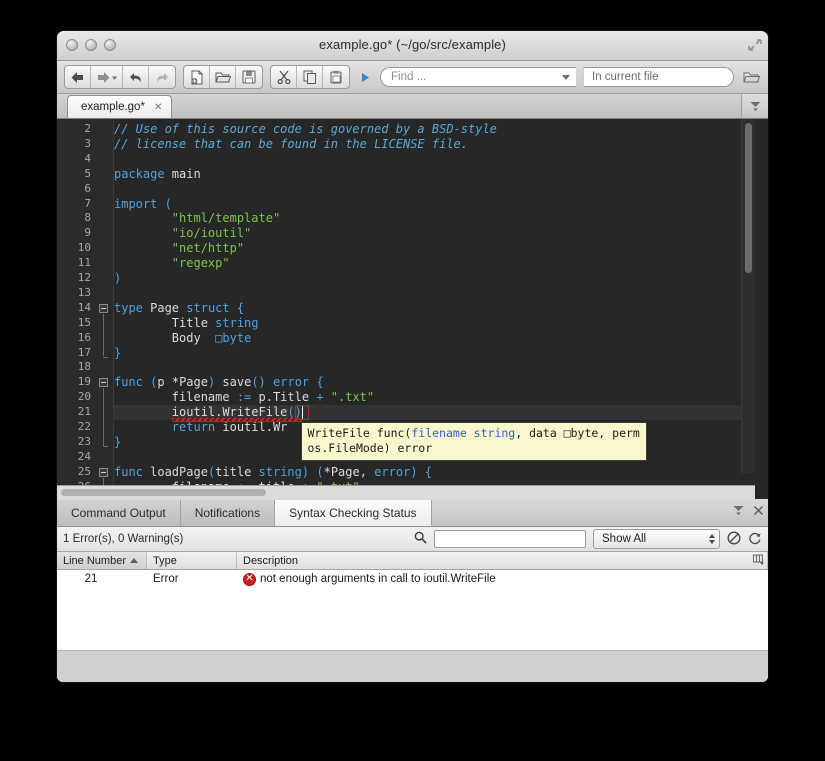  I want to click on open-folder-icon, so click(223, 77).